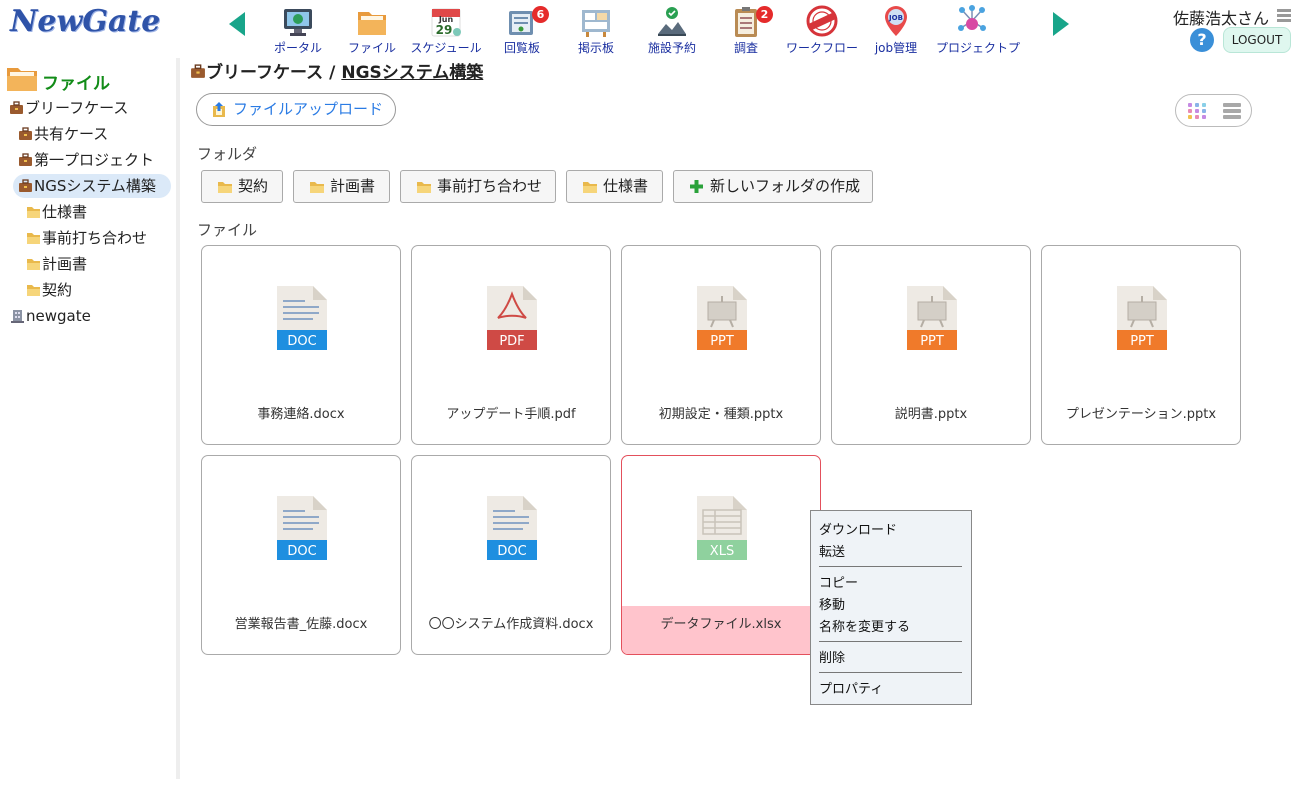 This screenshot has height=797, width=1297. I want to click on tree-item-first-project: 第一プロジェクト, so click(86, 160).